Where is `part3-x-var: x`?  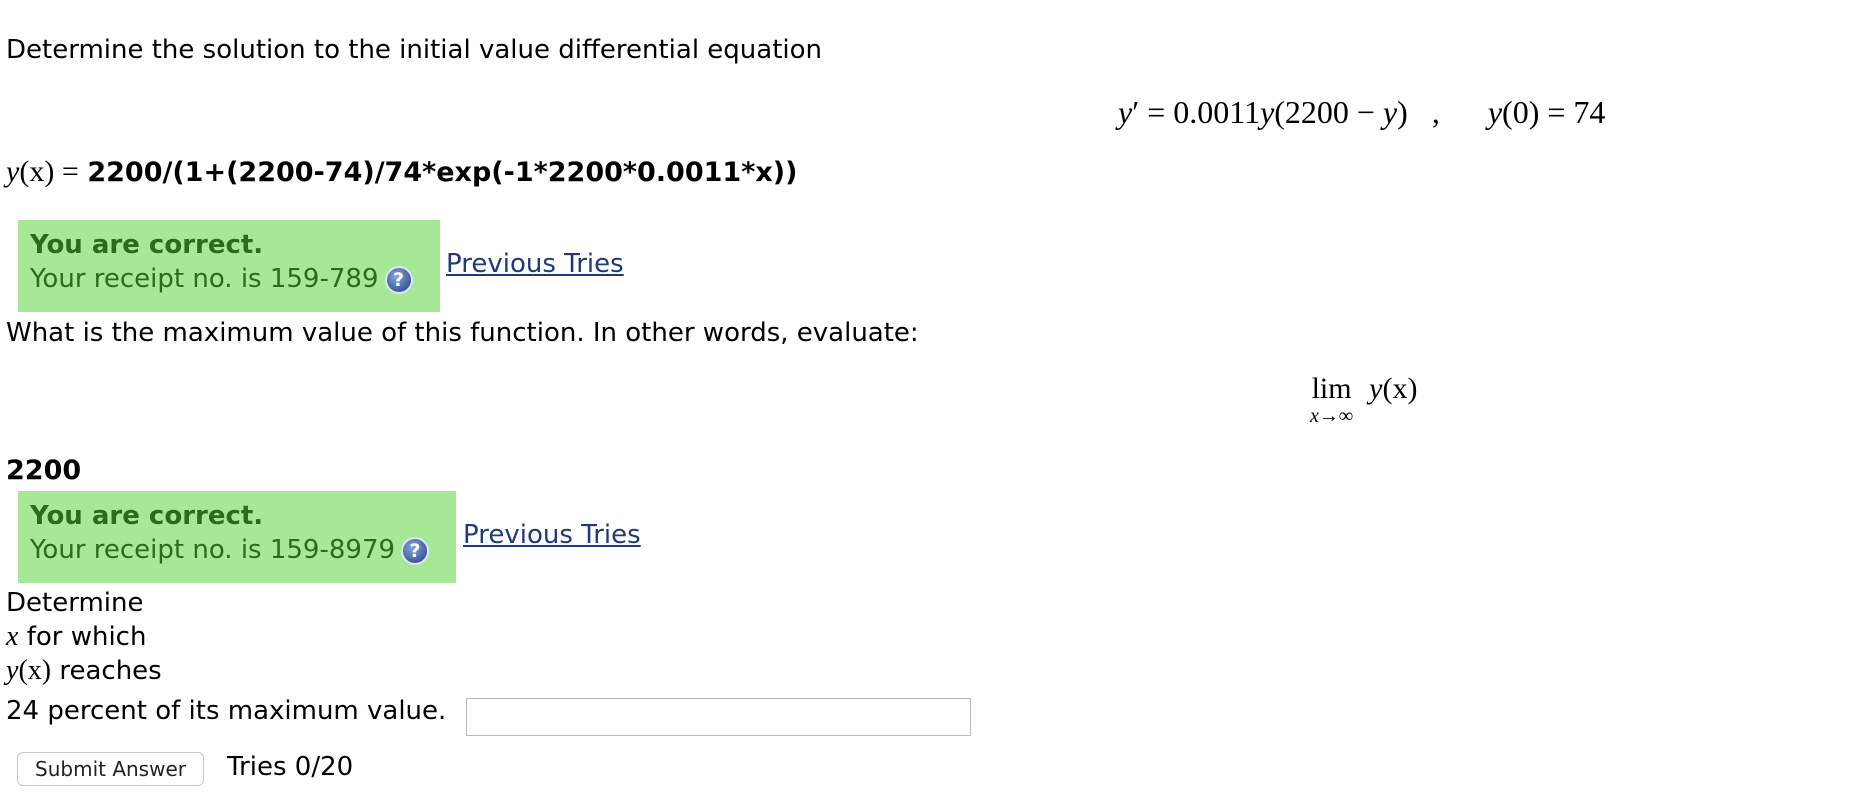
part3-x-var: x is located at coordinates (12, 636).